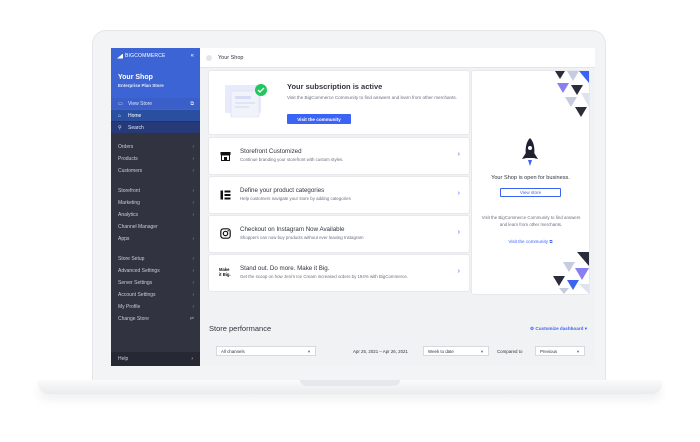  Describe the element at coordinates (233, 351) in the screenshot. I see `channel-select-value: All channels` at that location.